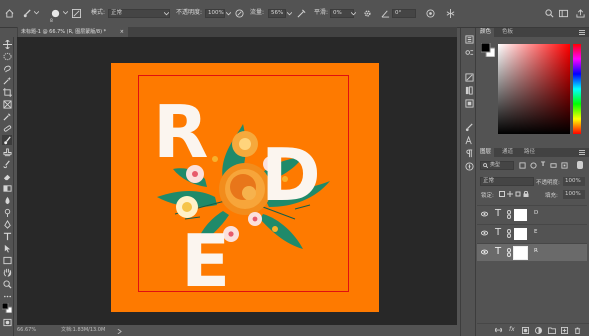 The image size is (589, 336). Describe the element at coordinates (469, 90) in the screenshot. I see `libraries-panel-icon` at that location.